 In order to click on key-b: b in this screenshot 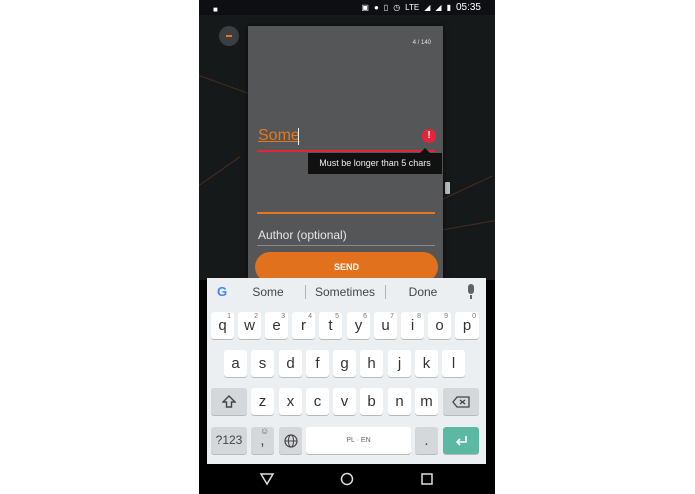, I will do `click(371, 401)`.